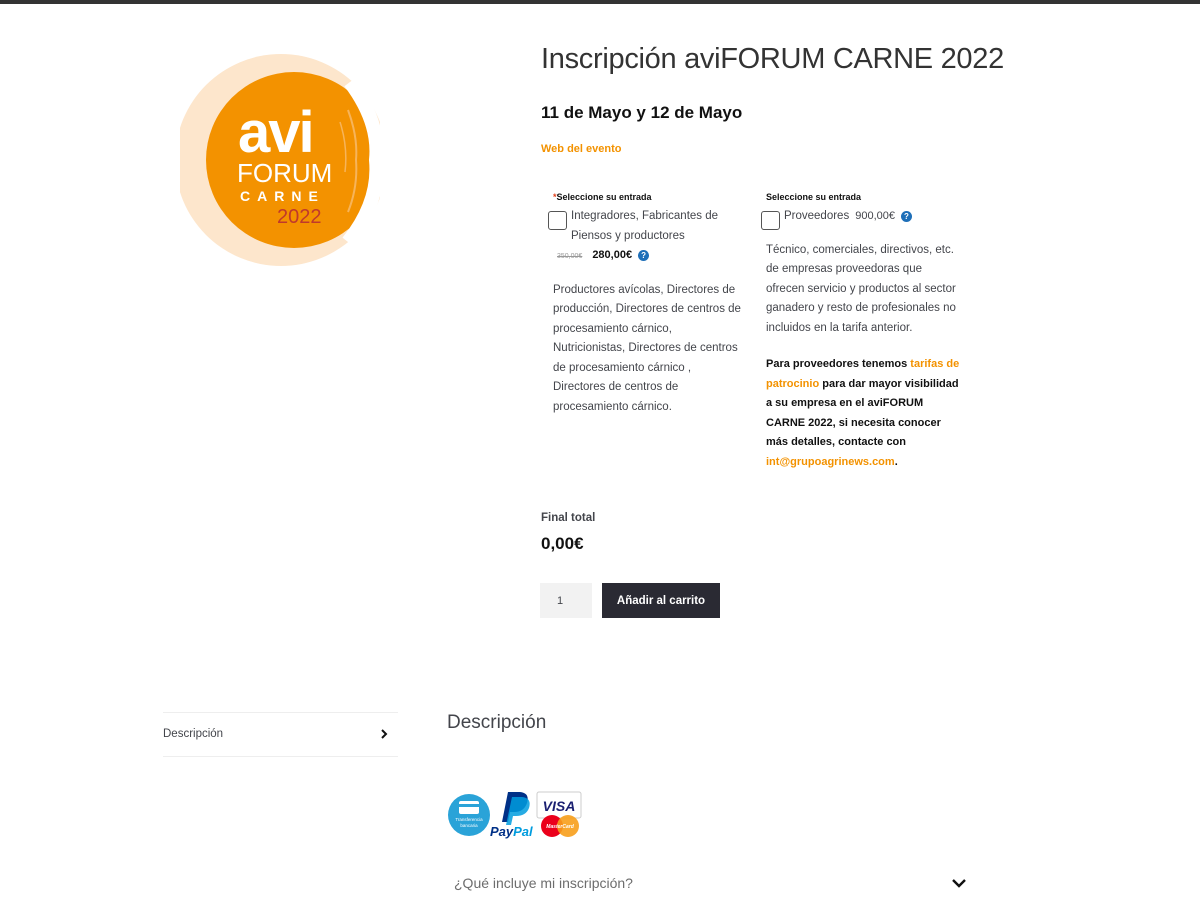 The width and height of the screenshot is (1200, 924). Describe the element at coordinates (275, 132) in the screenshot. I see `logo-line-avi: avi` at that location.